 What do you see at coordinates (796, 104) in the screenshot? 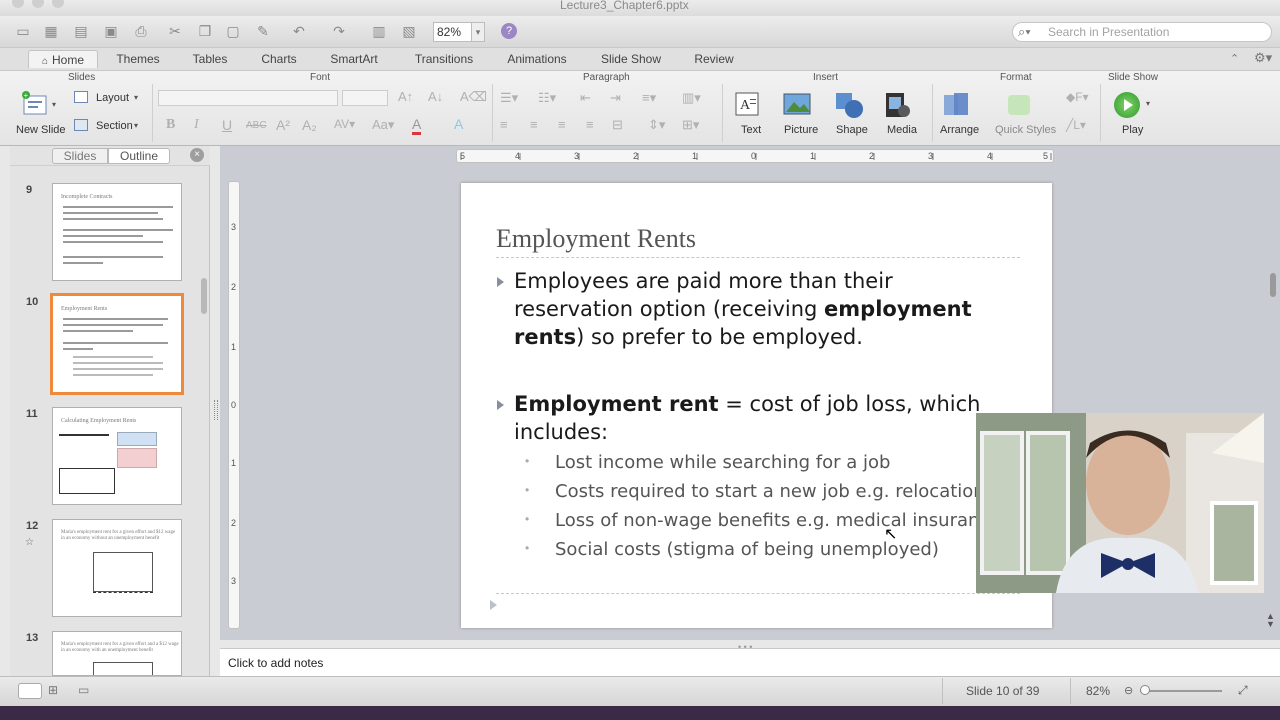
I see `picture-icon` at bounding box center [796, 104].